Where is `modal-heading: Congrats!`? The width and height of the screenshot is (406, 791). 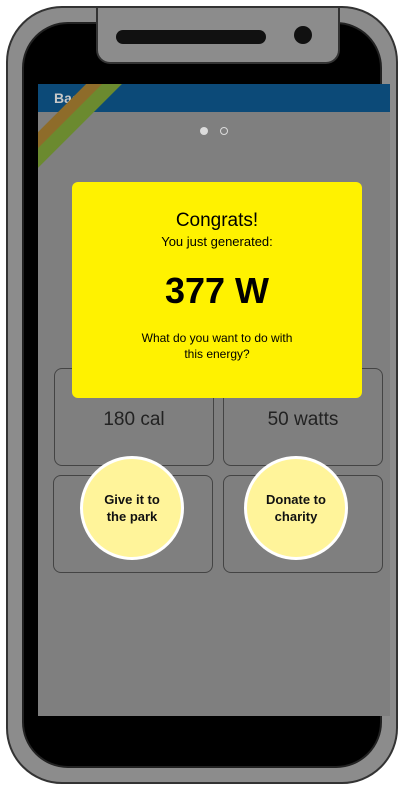 modal-heading: Congrats! is located at coordinates (217, 220).